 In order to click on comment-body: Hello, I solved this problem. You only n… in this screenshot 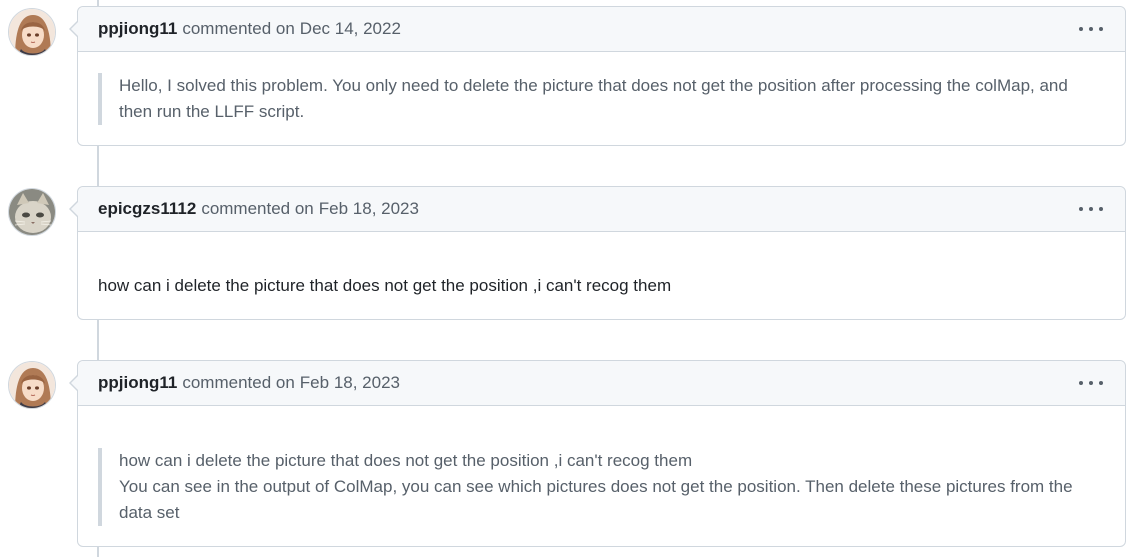, I will do `click(601, 88)`.